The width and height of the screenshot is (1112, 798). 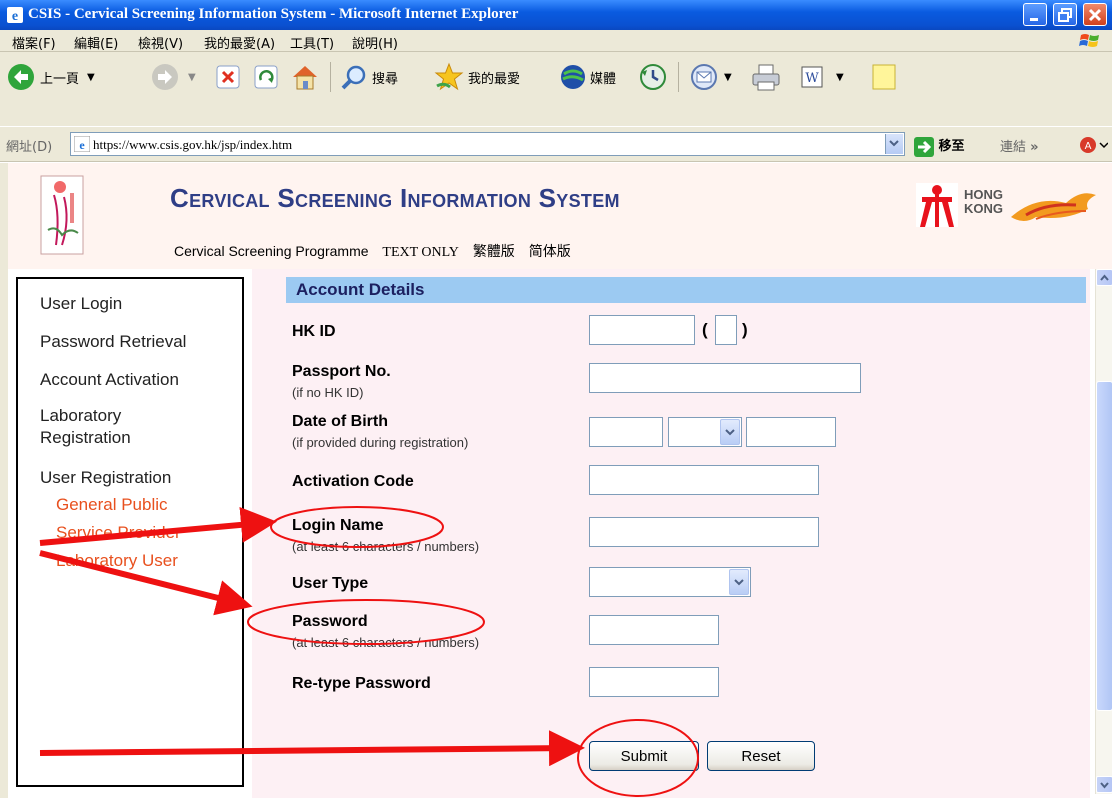 I want to click on address-label: 網址(D), so click(x=29, y=147).